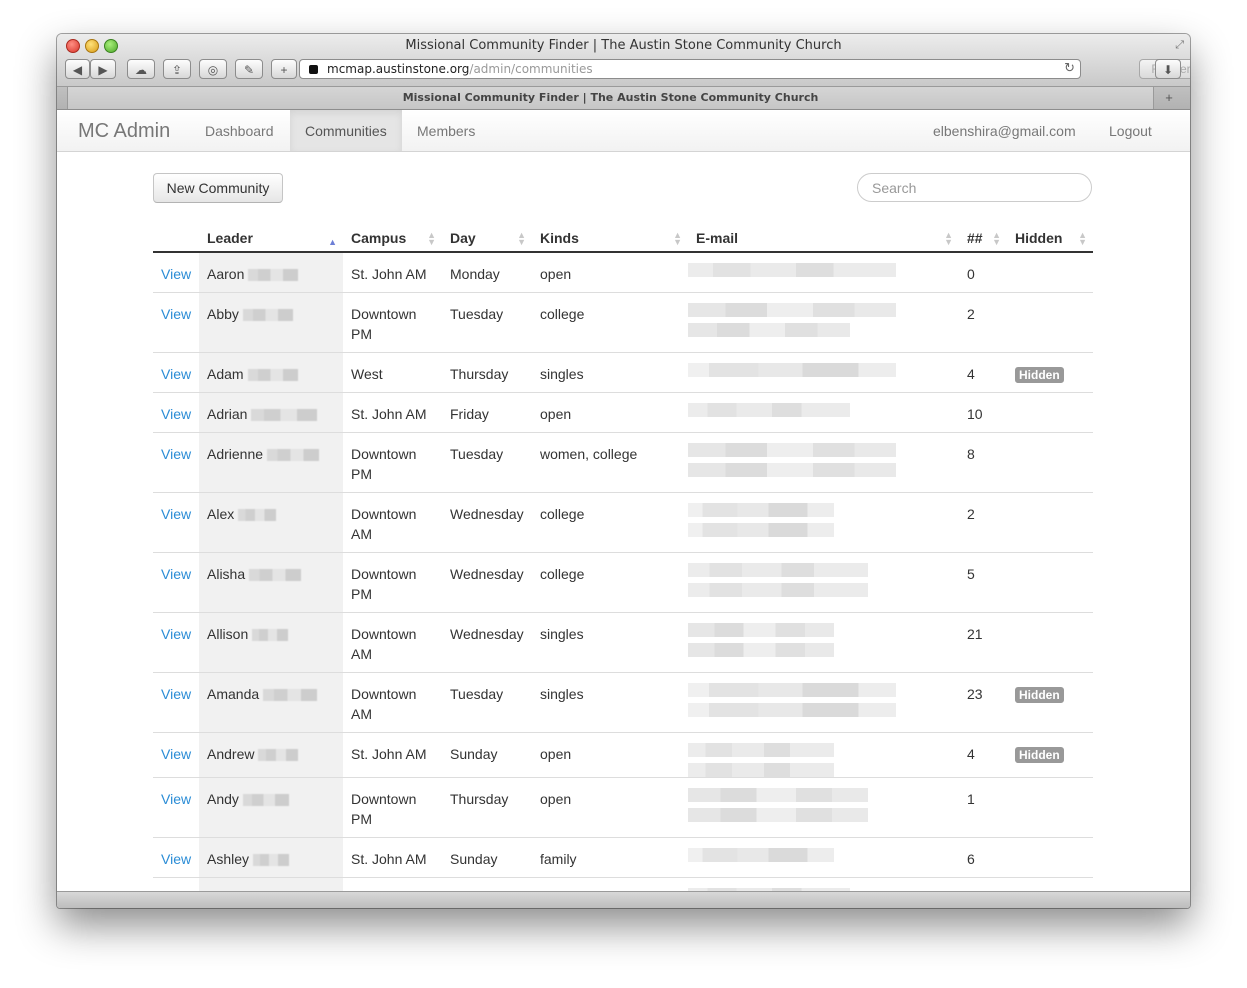  What do you see at coordinates (1168, 69) in the screenshot?
I see `downloads-button: ⬇` at bounding box center [1168, 69].